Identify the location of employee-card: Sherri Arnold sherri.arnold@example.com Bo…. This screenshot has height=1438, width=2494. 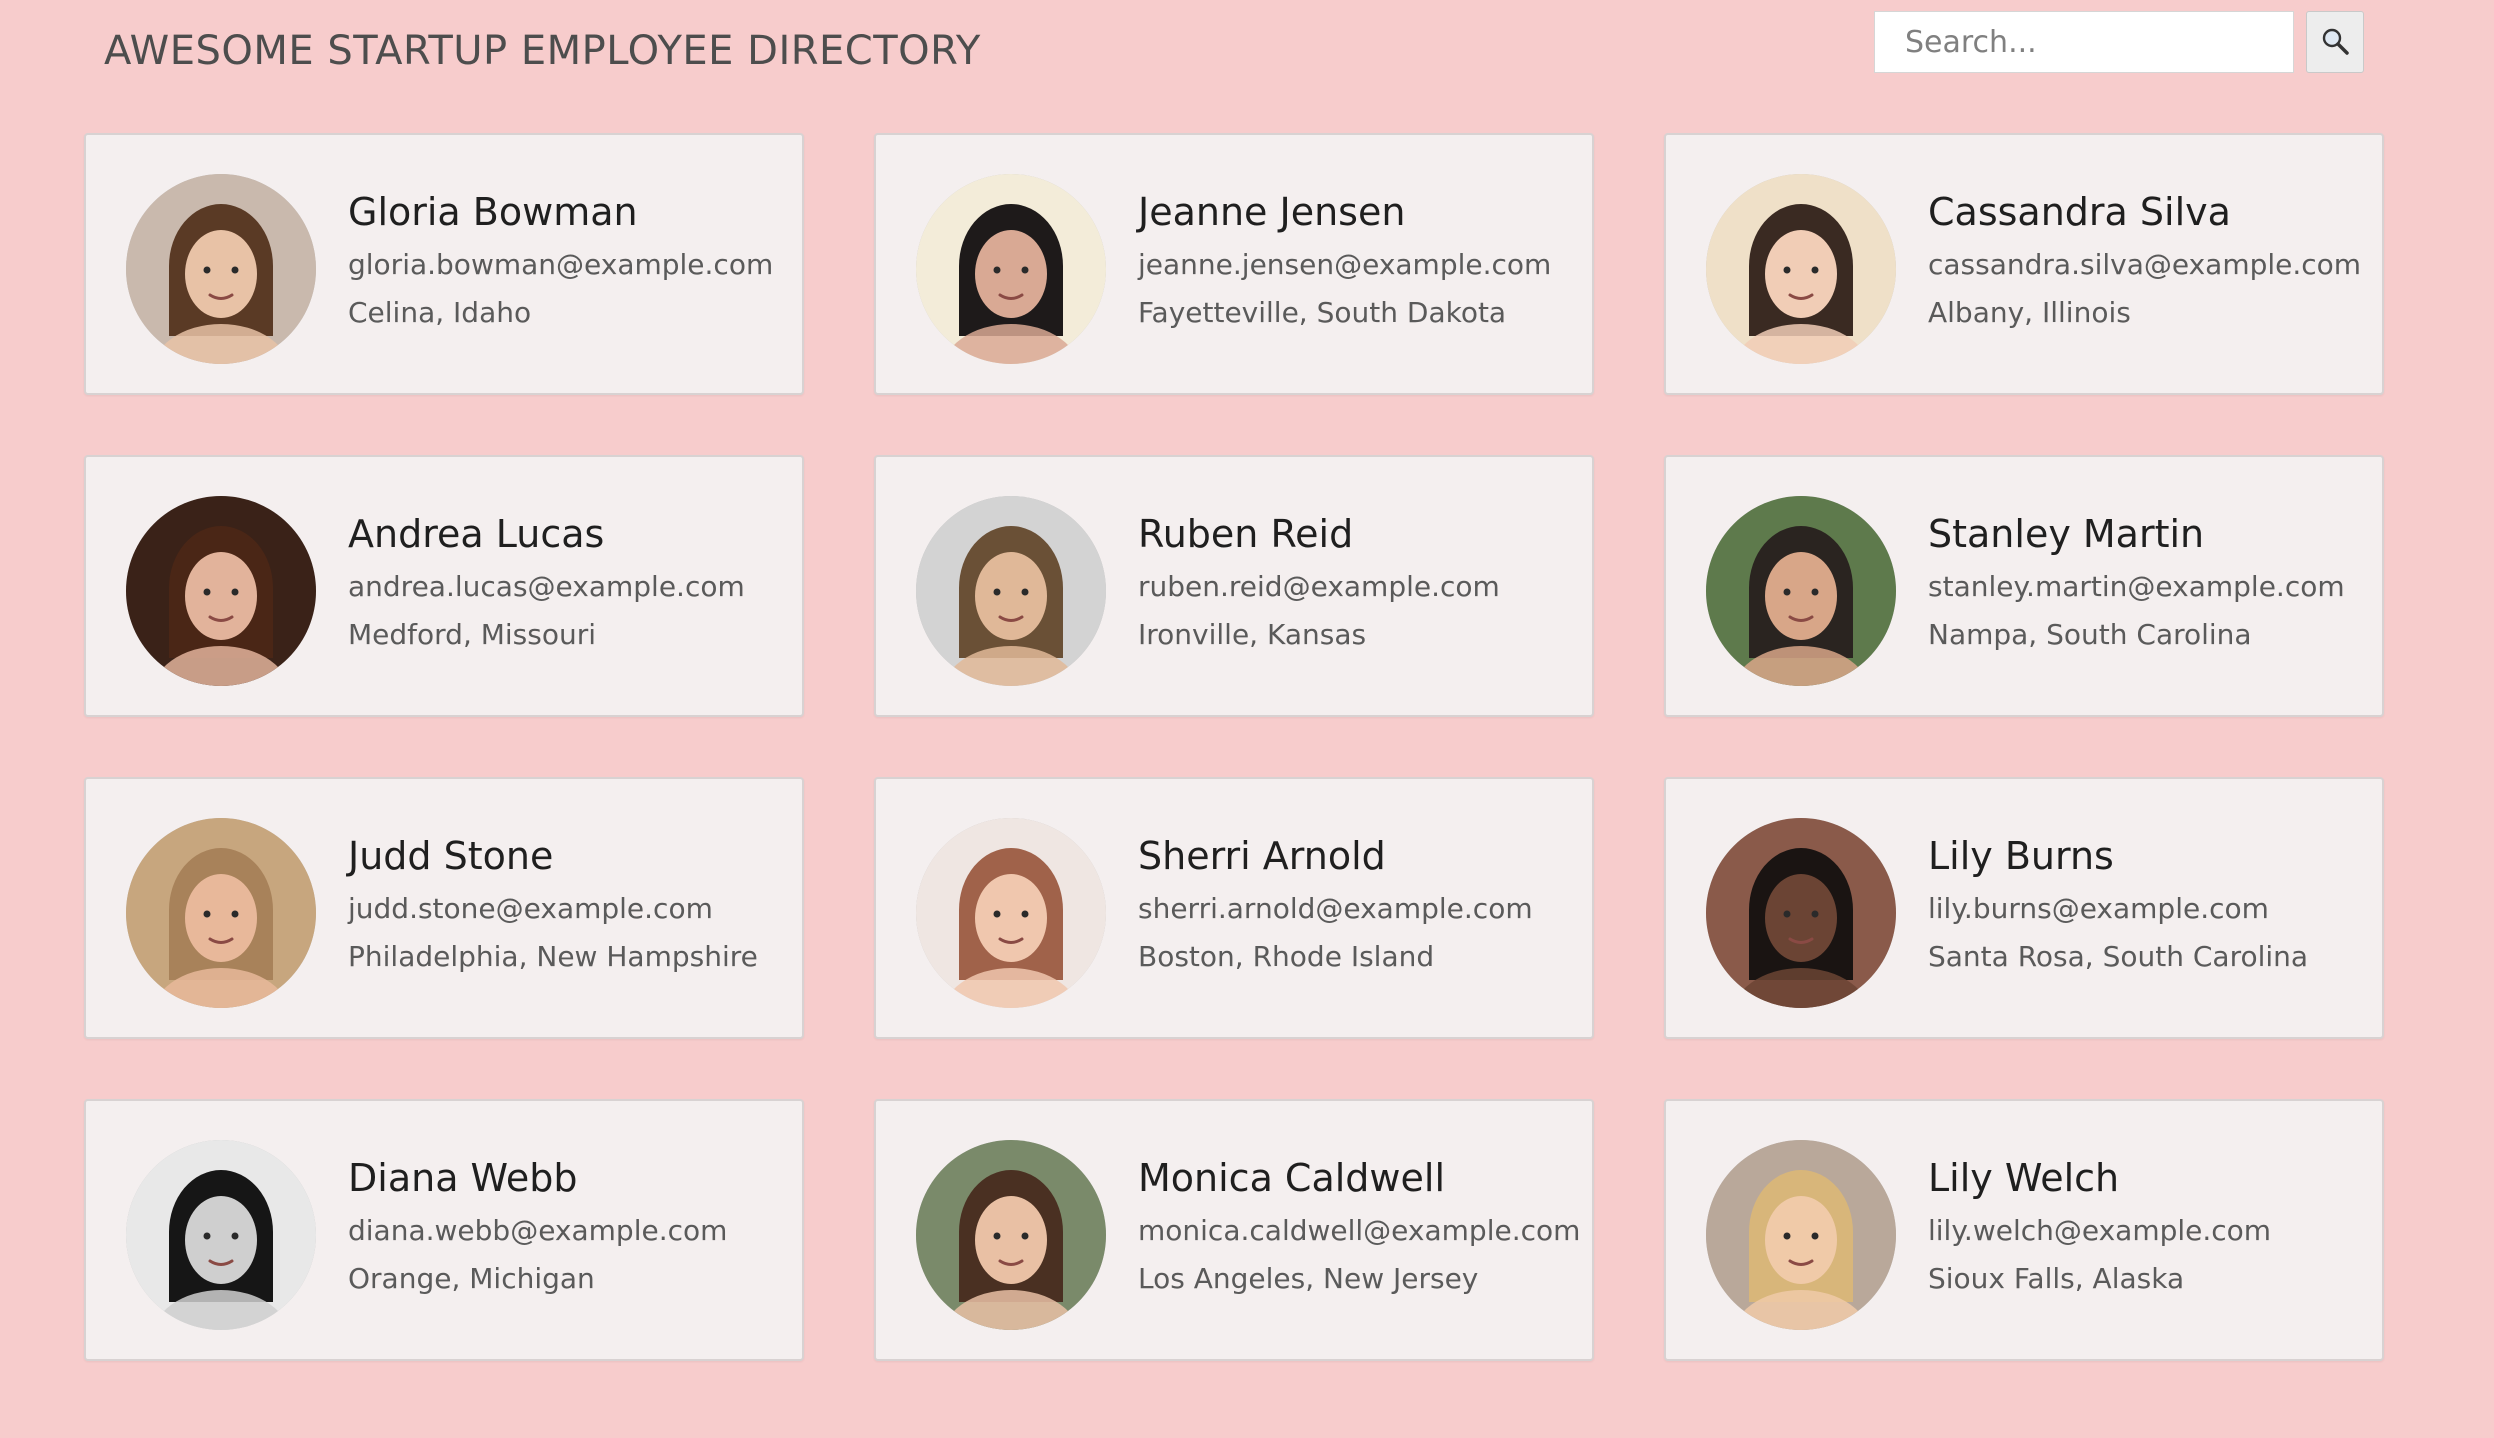
(1234, 908).